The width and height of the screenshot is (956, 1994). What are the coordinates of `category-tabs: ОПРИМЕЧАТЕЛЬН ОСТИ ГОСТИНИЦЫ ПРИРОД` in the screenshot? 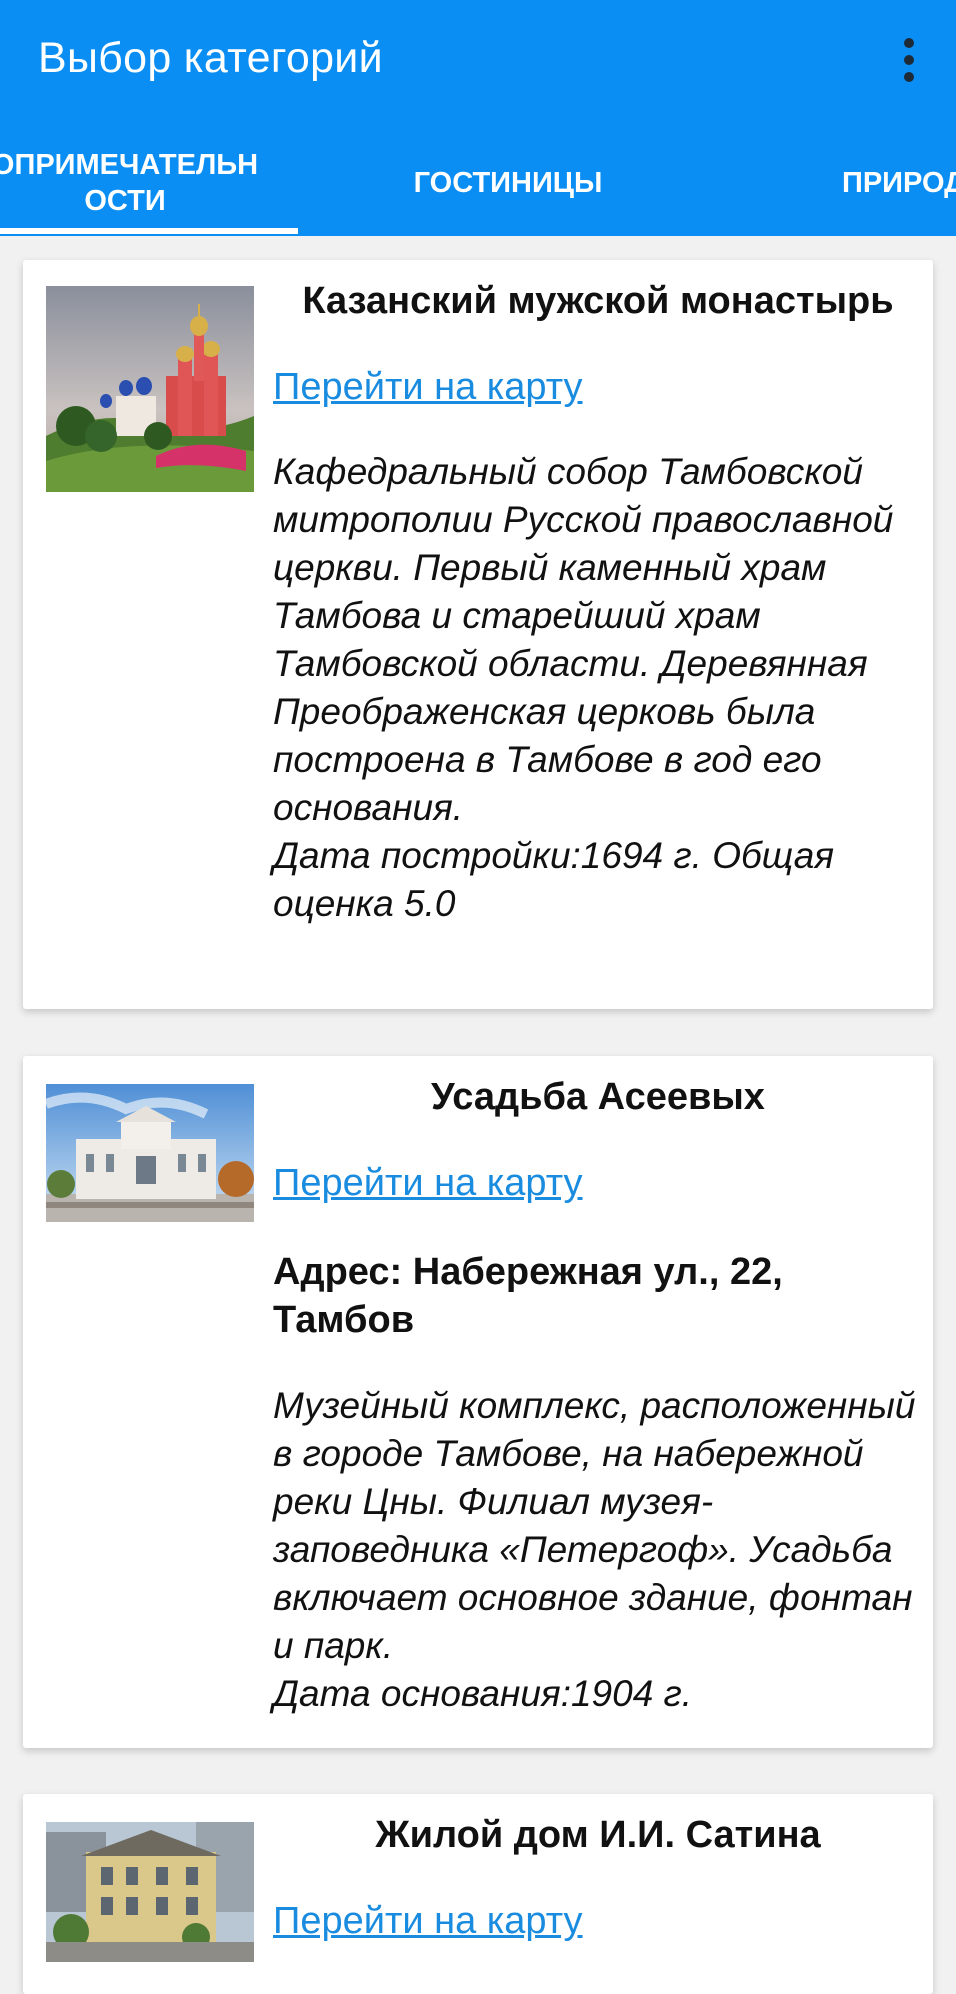 It's located at (478, 183).